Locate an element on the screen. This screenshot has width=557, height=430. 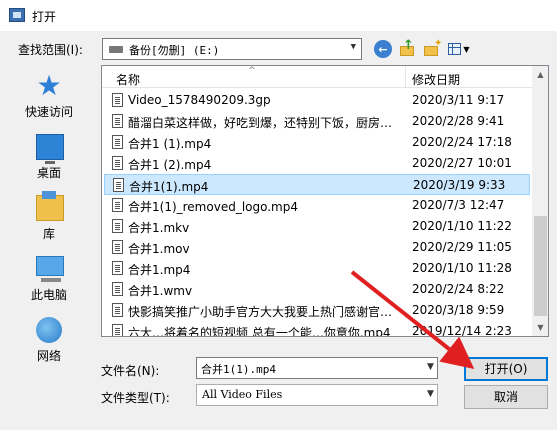
table-row: 六大…将着名的短视频 总有一个能…你意你.mp4 2019/12/14 2:23 is located at coordinates (317, 329).